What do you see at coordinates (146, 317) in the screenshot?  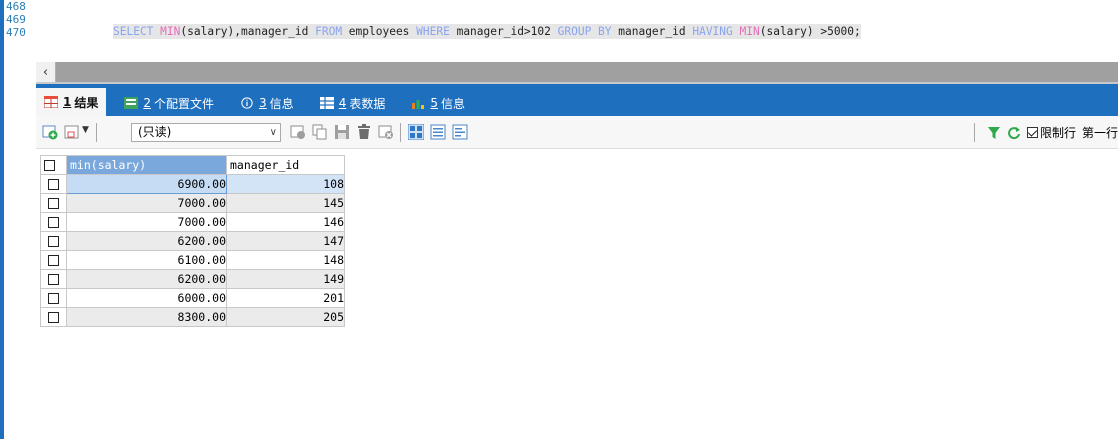 I see `cell-min-salary: 8300.00` at bounding box center [146, 317].